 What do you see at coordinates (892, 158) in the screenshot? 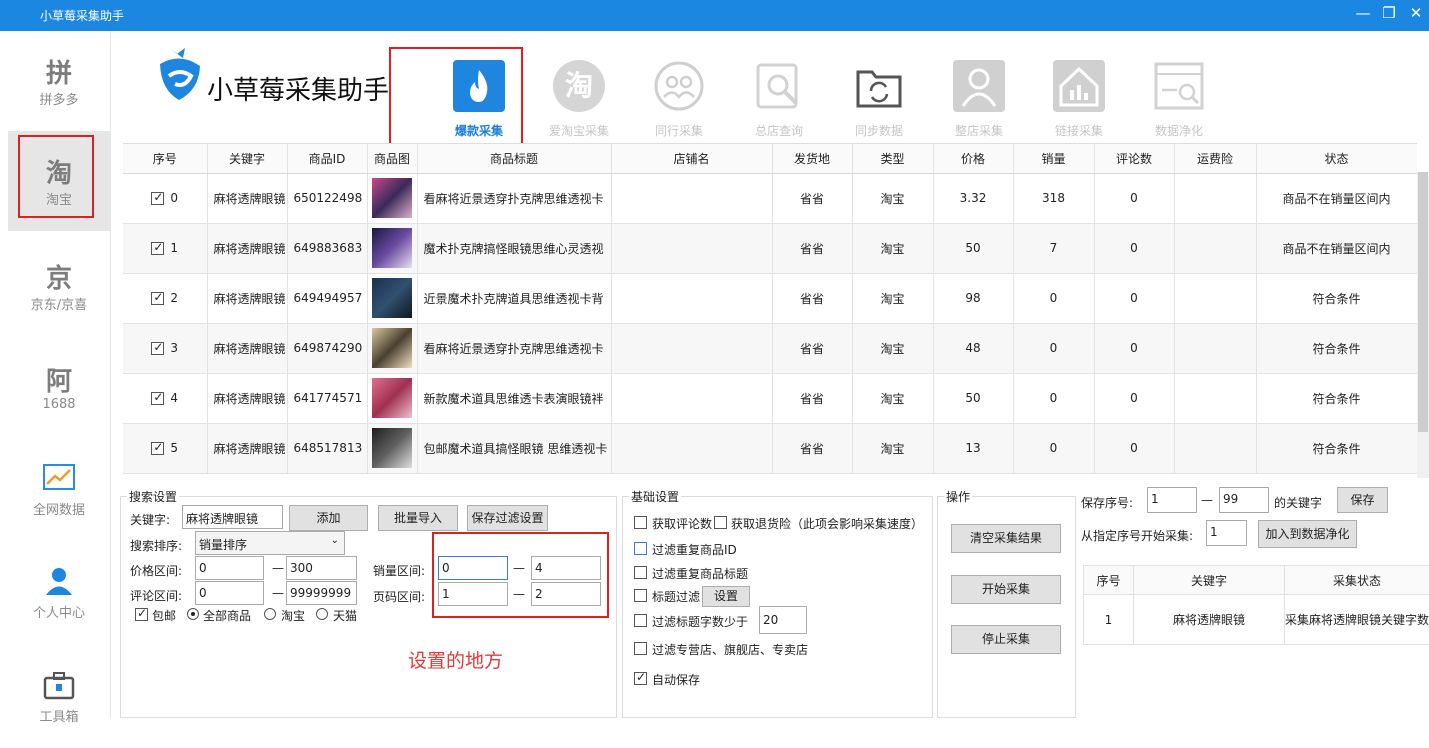
I see `column-header: 类型` at bounding box center [892, 158].